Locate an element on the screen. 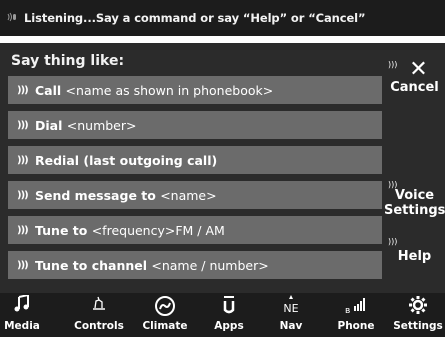 Image resolution: width=445 pixels, height=337 pixels. nav-item-apps: Apps is located at coordinates (229, 315).